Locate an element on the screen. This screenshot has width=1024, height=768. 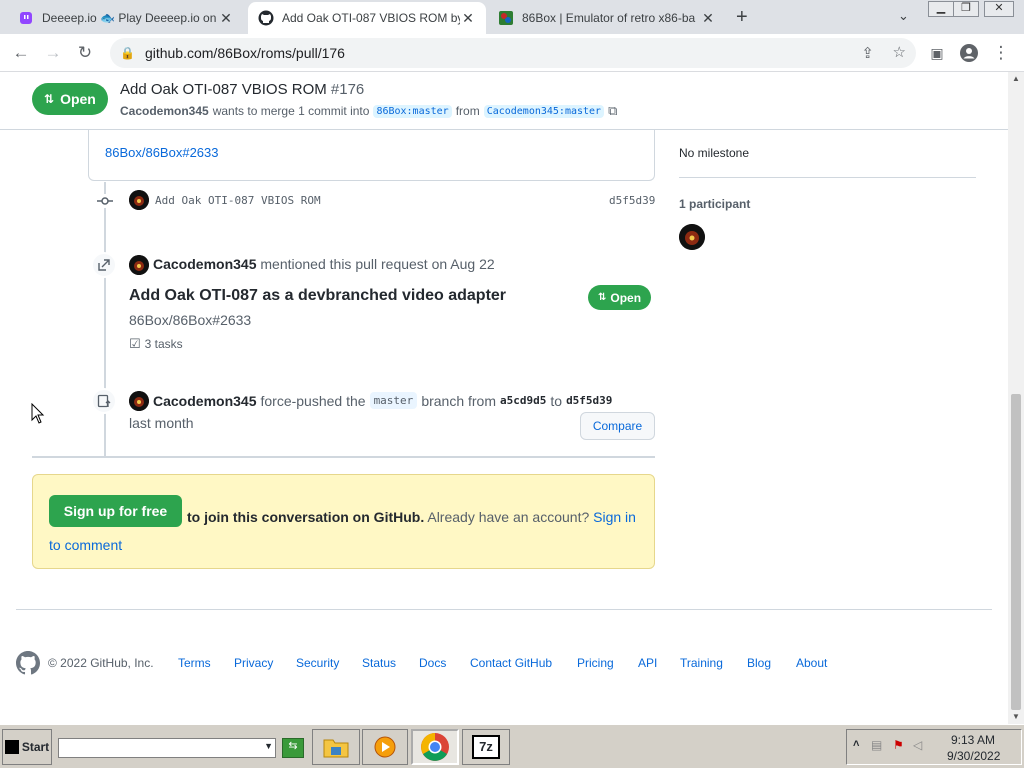
media-player-icon is located at coordinates (385, 747).